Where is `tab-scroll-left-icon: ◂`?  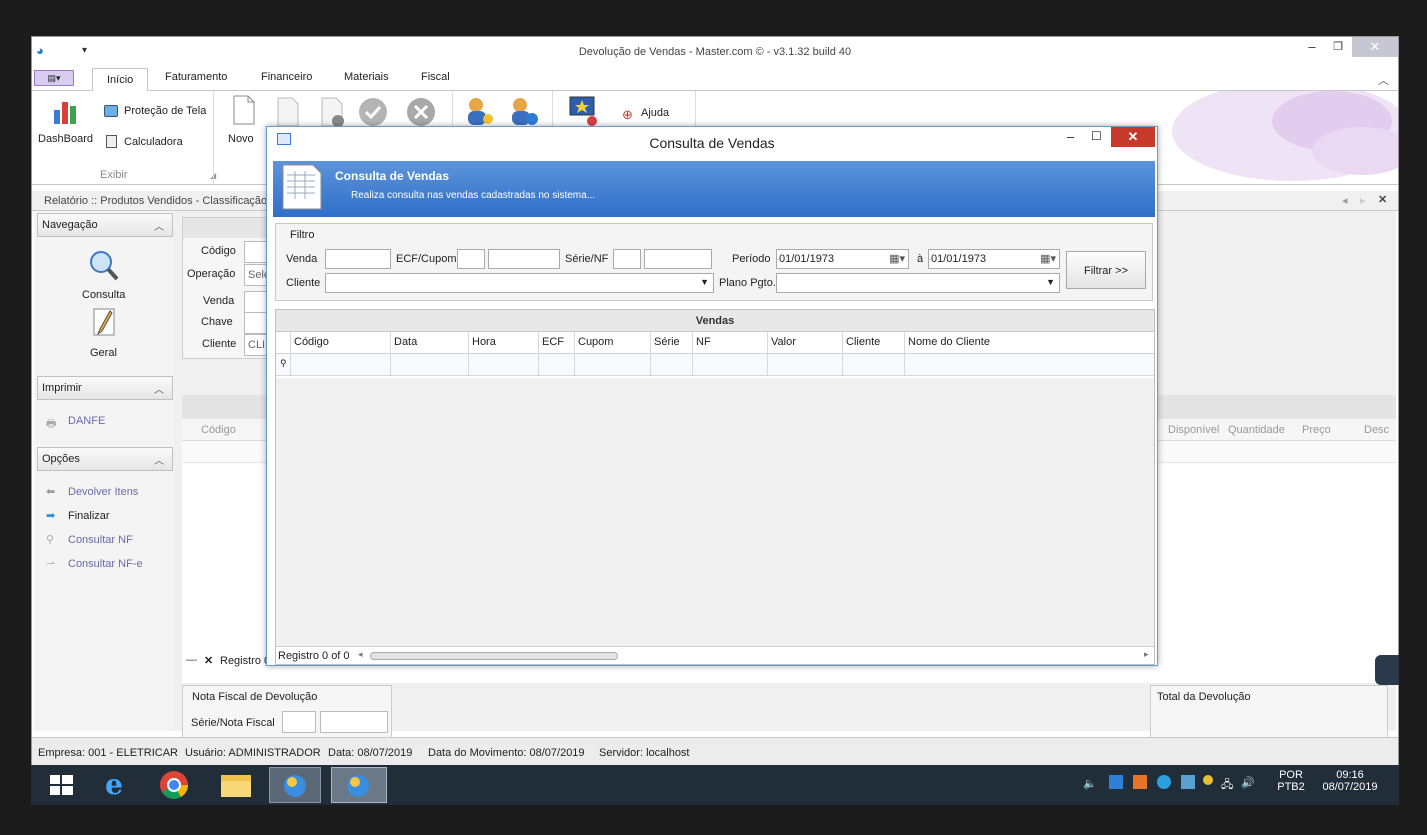 tab-scroll-left-icon: ◂ is located at coordinates (1345, 200).